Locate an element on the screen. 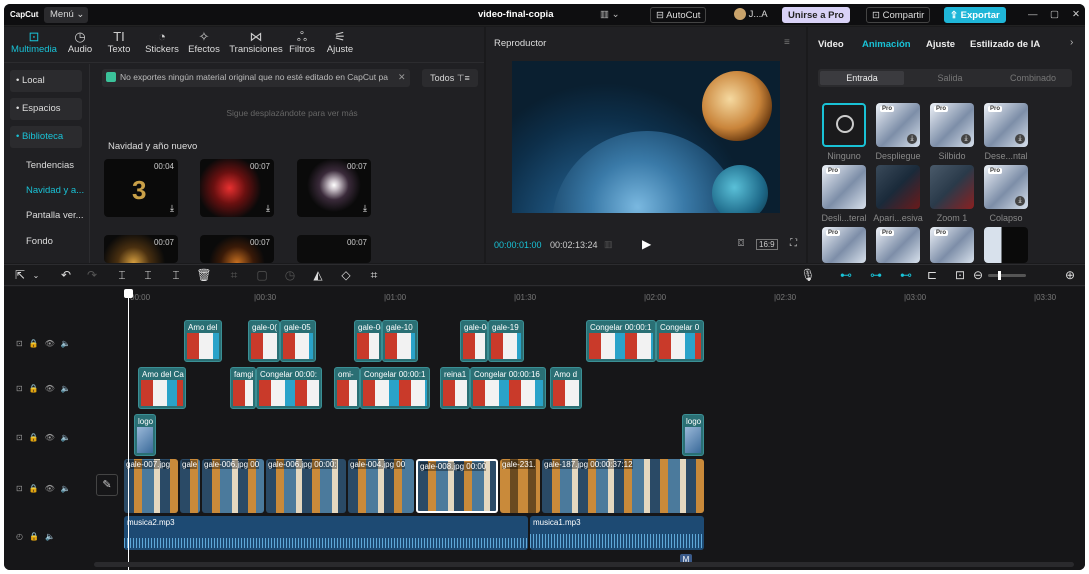  tab-text: TI Texto is located at coordinates (119, 42).